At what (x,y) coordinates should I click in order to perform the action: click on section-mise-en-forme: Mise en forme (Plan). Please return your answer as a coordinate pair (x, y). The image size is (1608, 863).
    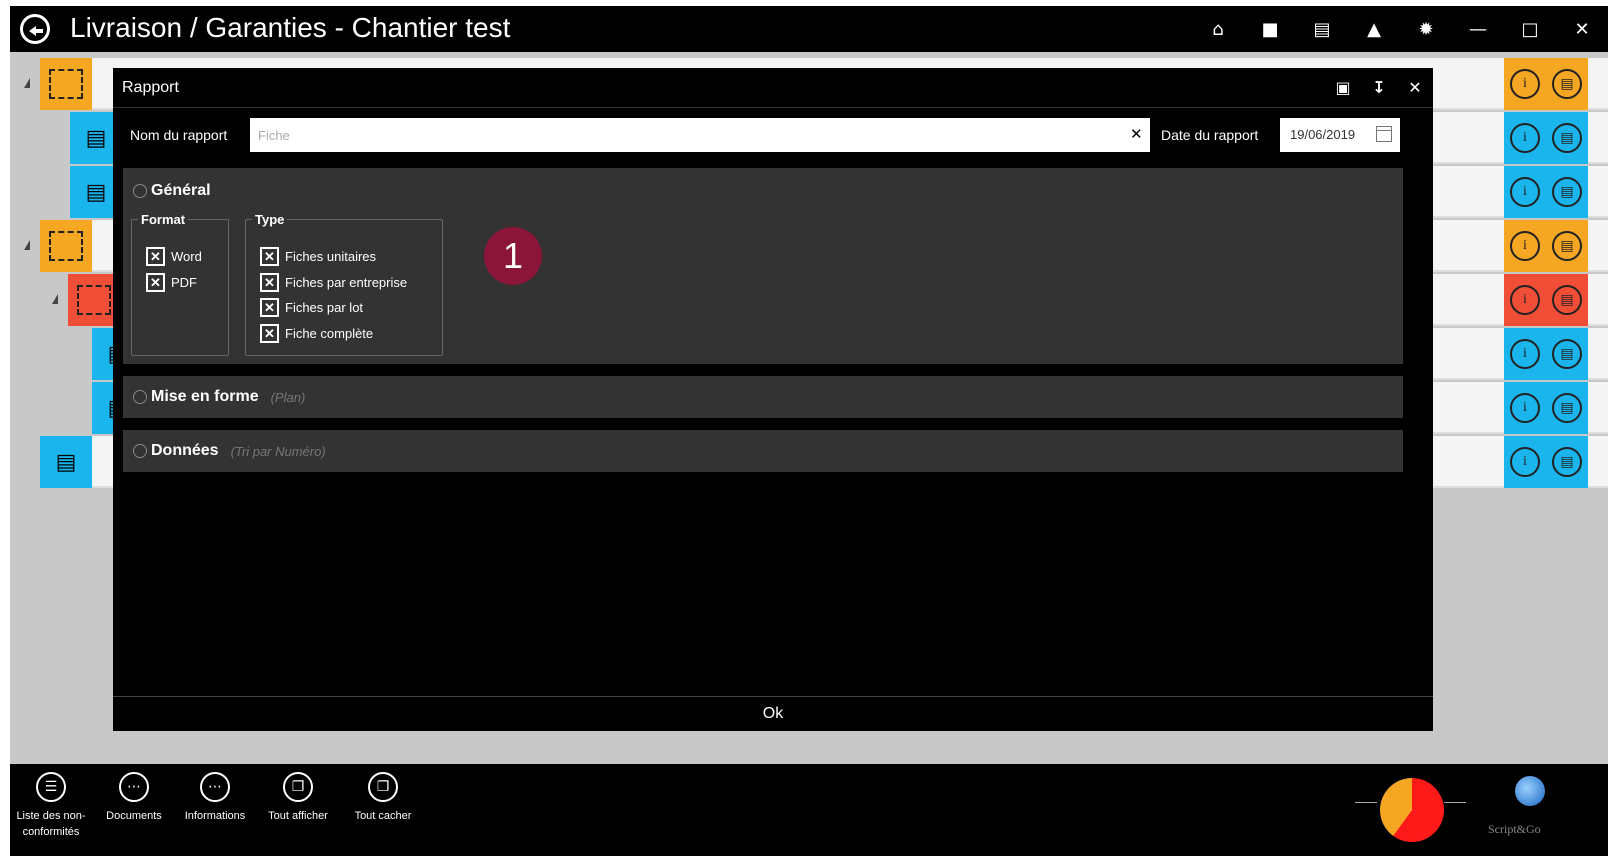
    Looking at the image, I should click on (763, 397).